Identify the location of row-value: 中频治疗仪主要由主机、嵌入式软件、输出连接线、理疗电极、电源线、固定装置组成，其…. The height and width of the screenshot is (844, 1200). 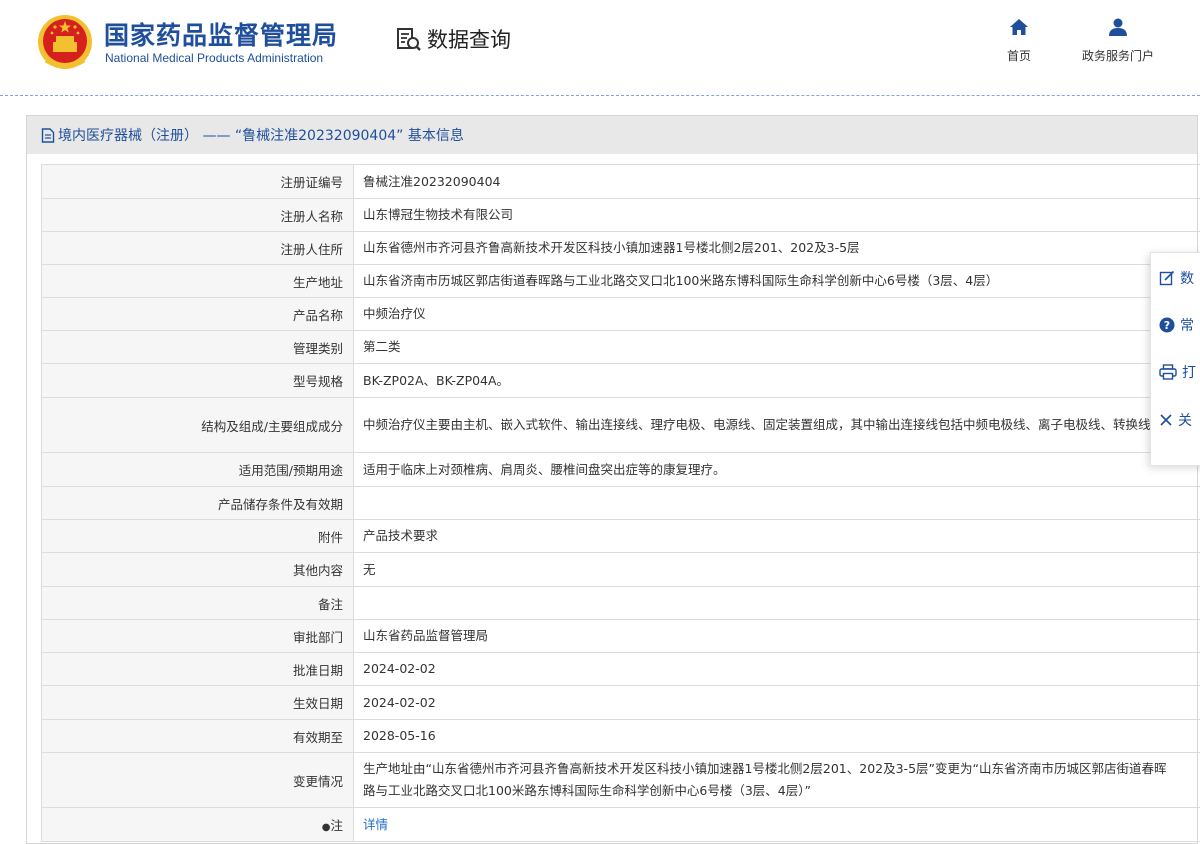
(776, 425).